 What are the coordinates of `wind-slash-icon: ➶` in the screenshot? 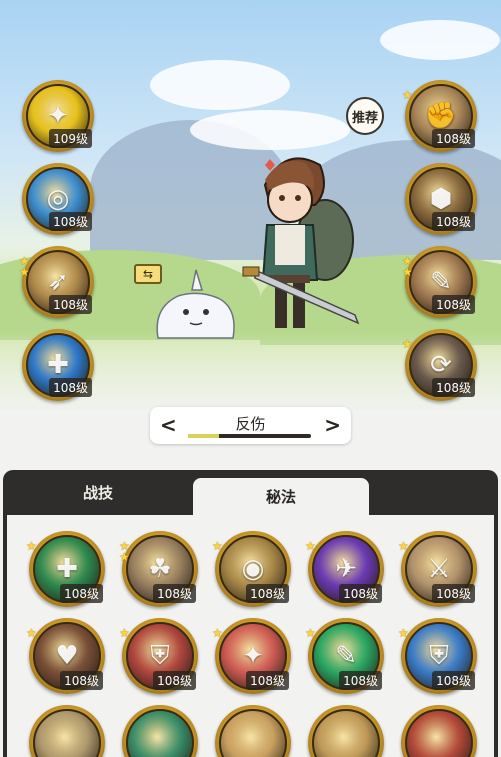 It's located at (58, 282).